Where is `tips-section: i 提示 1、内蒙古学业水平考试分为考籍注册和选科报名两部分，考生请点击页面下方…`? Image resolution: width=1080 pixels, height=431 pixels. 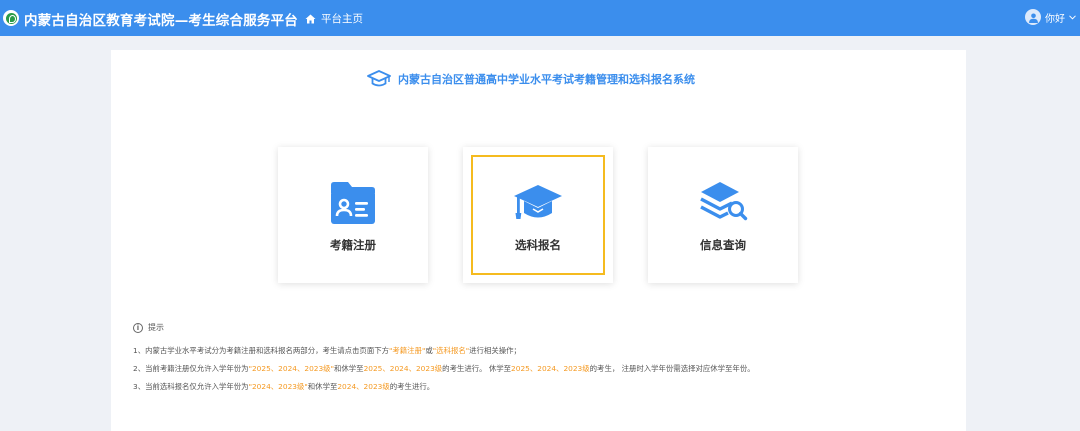
tips-section: i 提示 1、内蒙古学业水平考试分为考籍注册和选科报名两部分，考生请点击页面下方… is located at coordinates (543, 356).